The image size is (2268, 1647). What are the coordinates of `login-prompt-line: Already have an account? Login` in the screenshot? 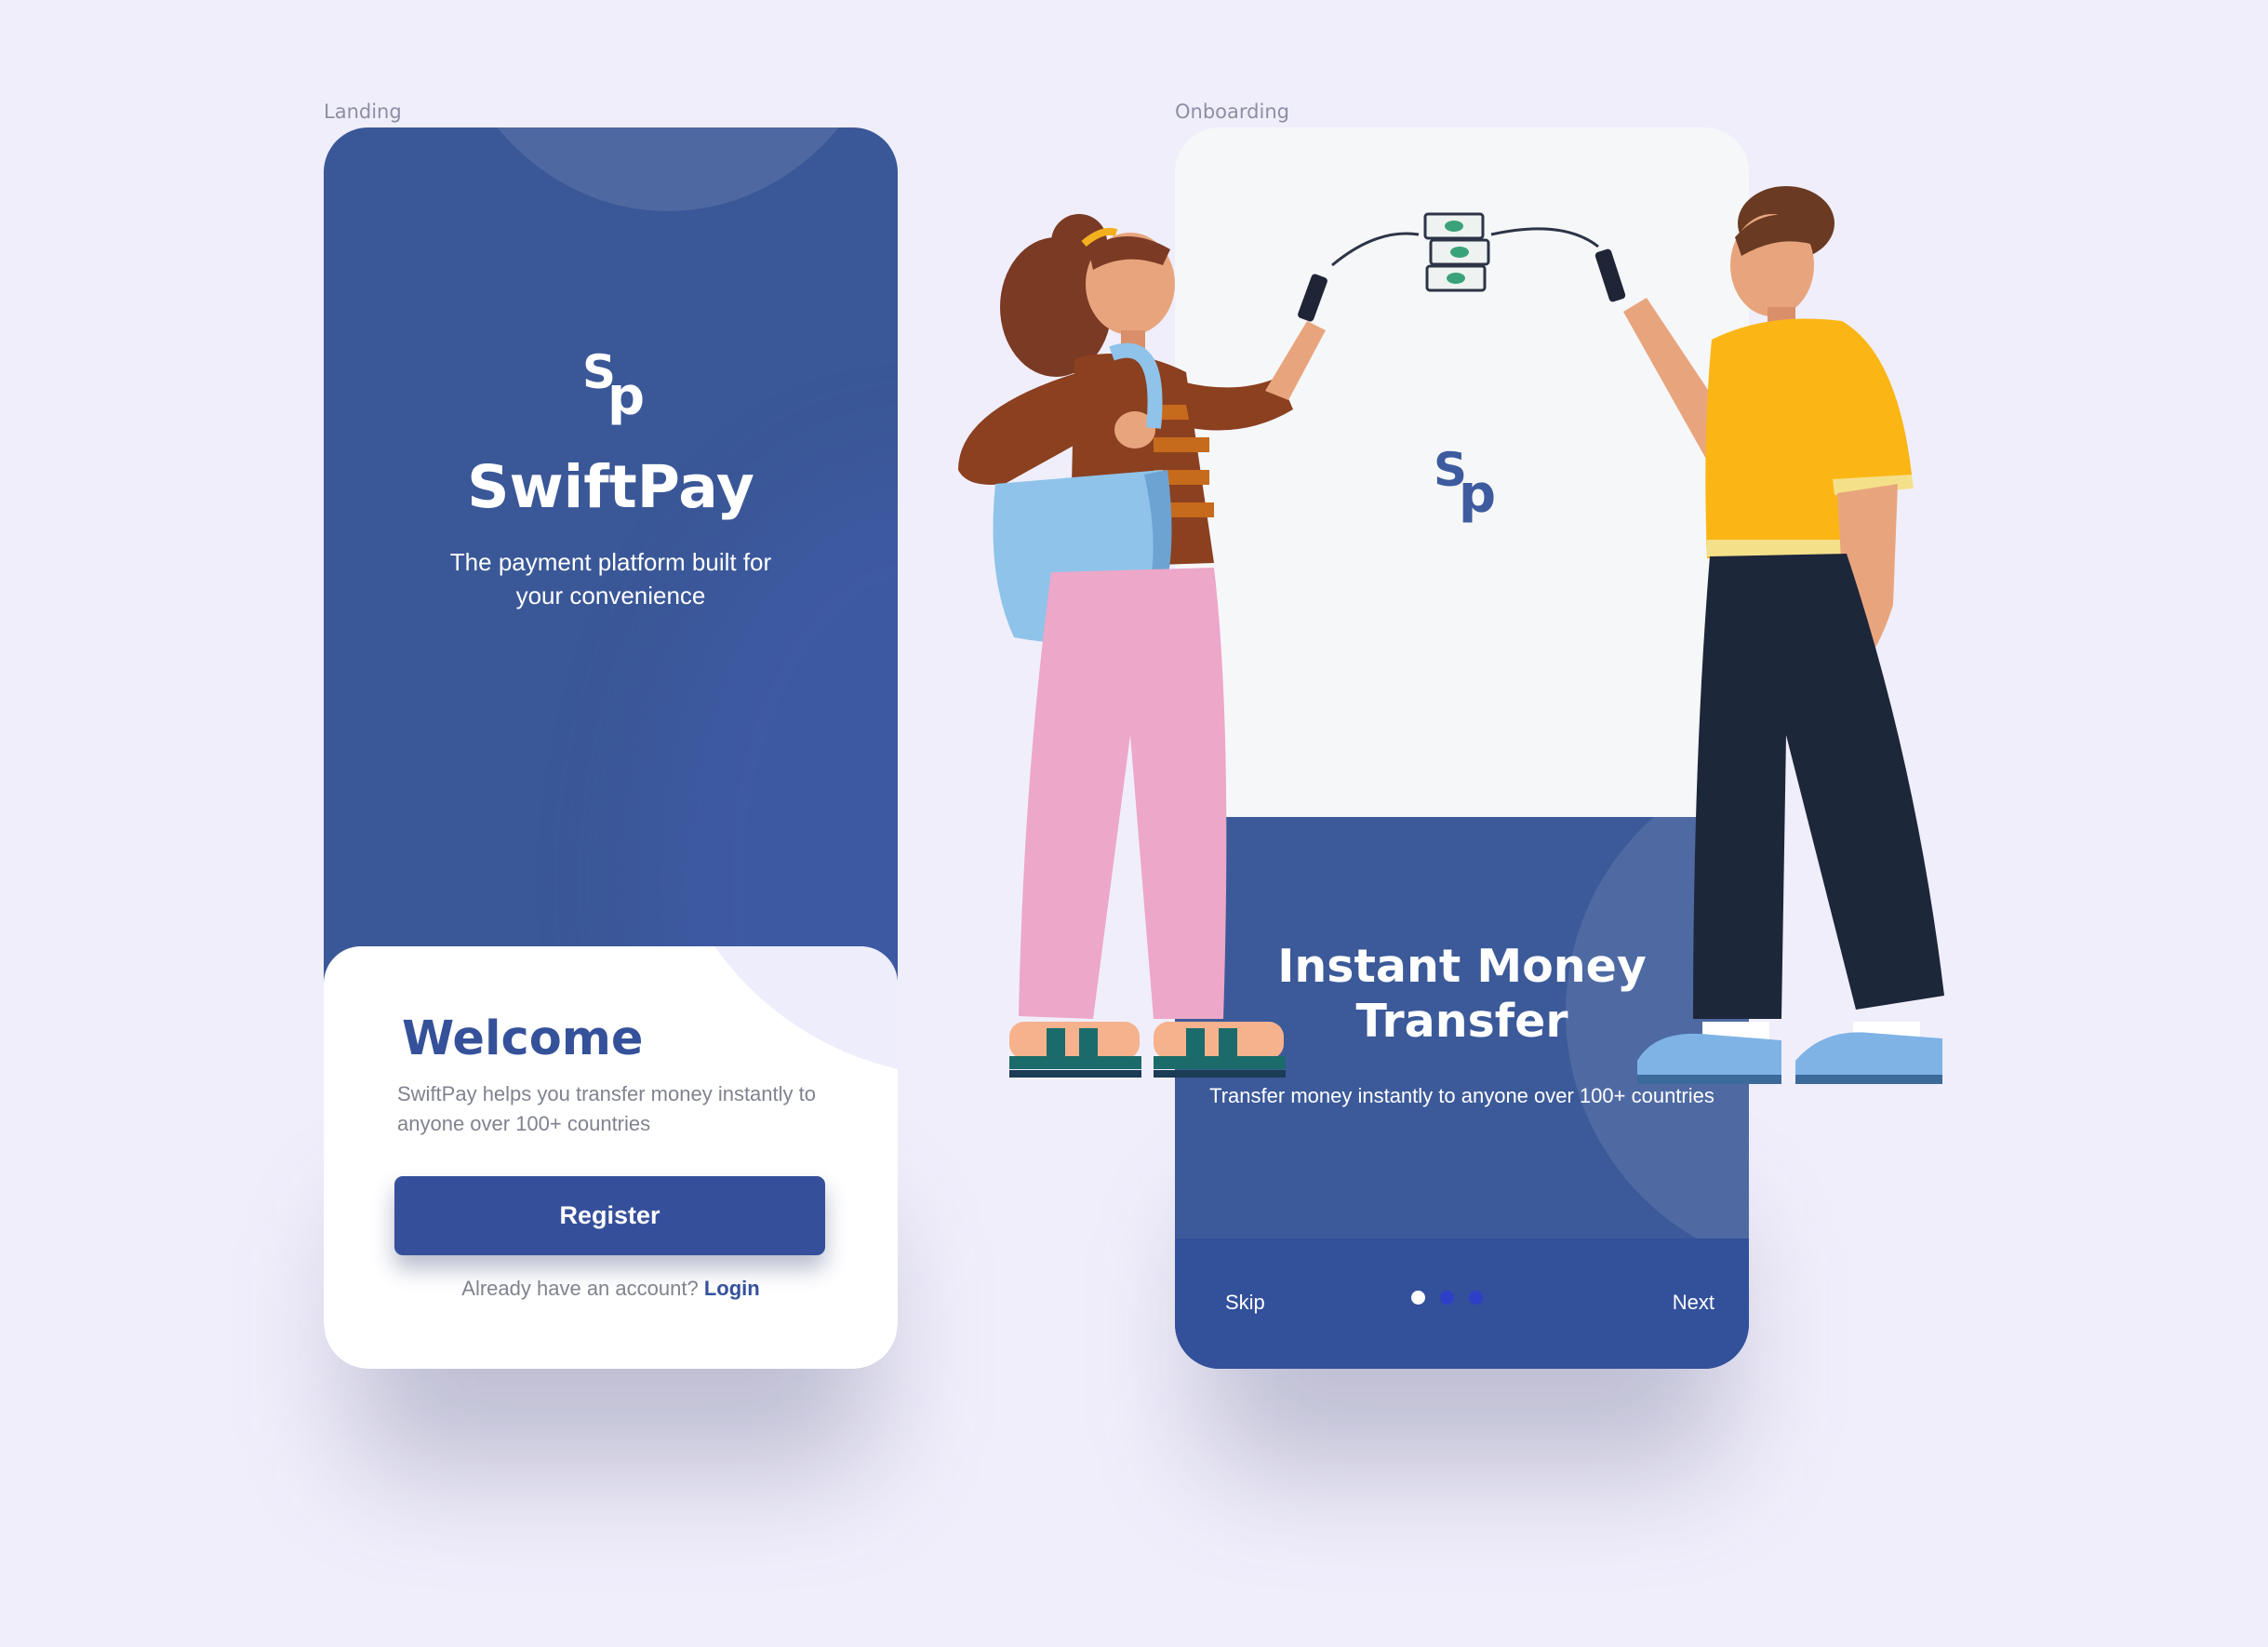 It's located at (611, 1289).